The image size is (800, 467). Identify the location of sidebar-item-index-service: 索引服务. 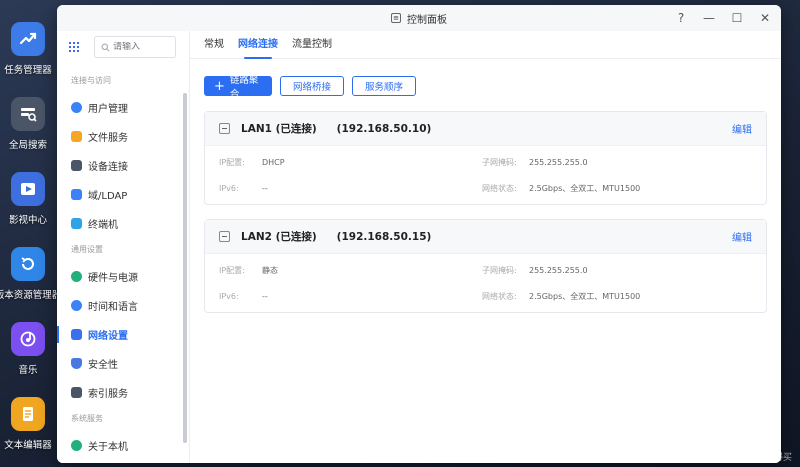
(123, 392).